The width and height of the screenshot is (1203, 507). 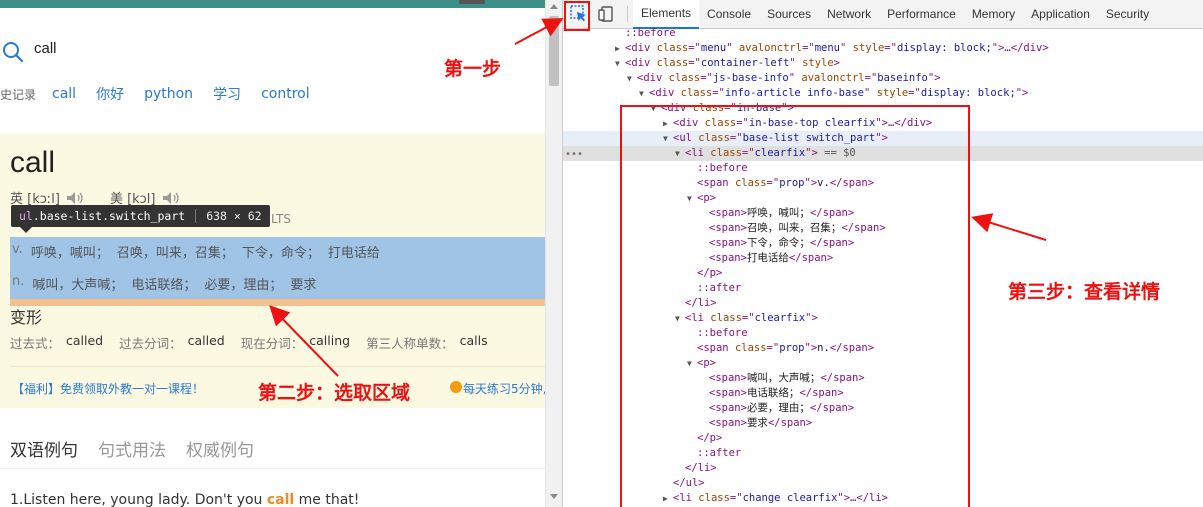 What do you see at coordinates (220, 448) in the screenshot?
I see `tab-authoritative-examples: 权威例句` at bounding box center [220, 448].